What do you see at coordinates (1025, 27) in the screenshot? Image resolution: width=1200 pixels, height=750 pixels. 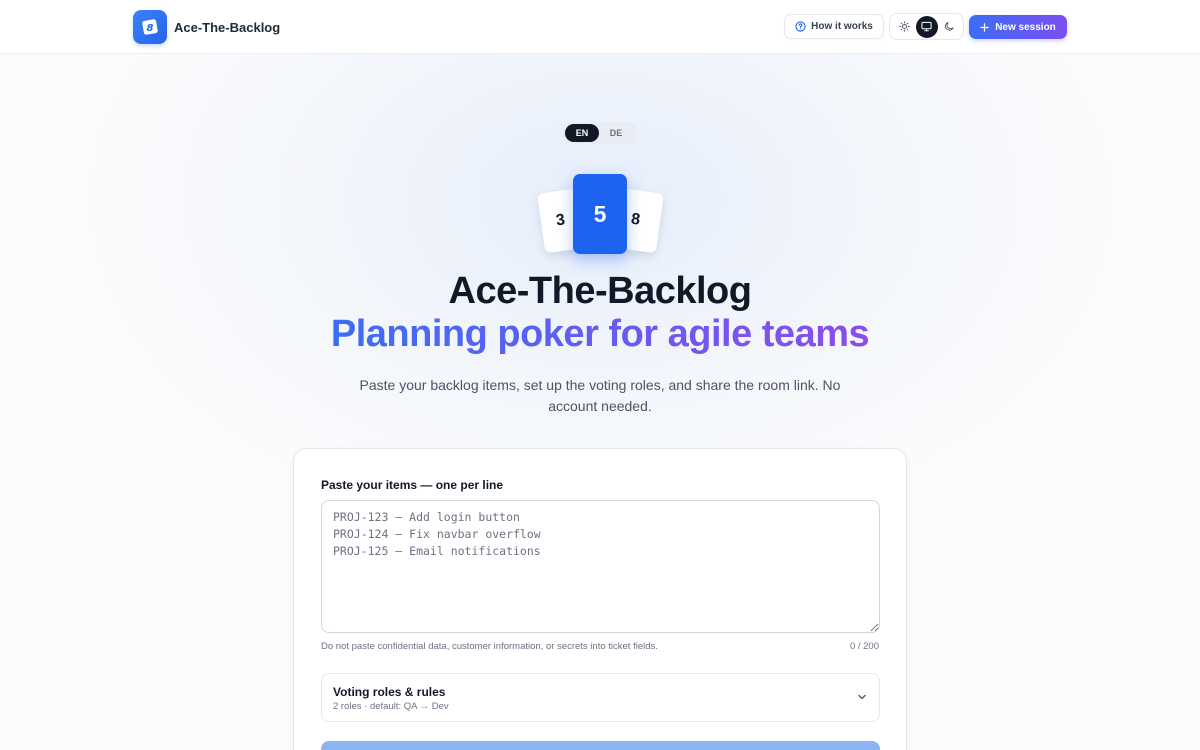 I see `new-session-label: New session` at bounding box center [1025, 27].